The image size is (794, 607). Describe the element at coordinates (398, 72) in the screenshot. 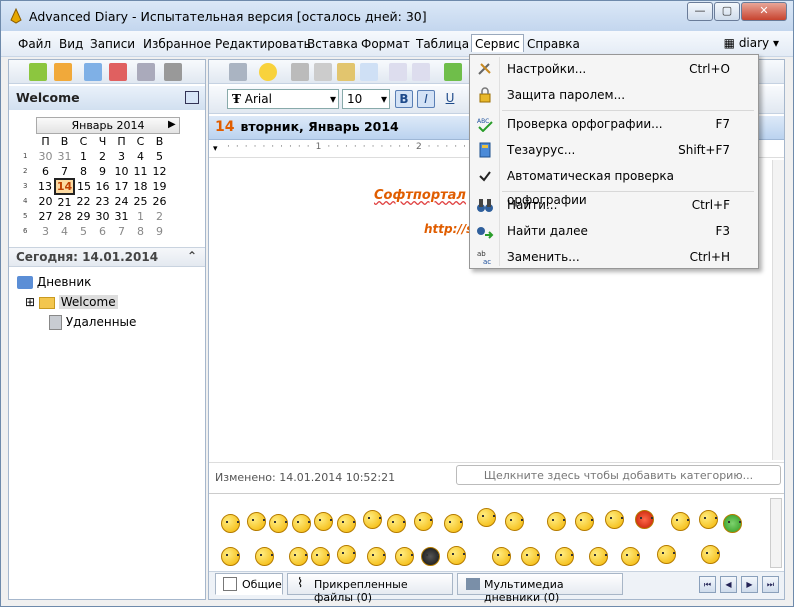

I see `undo-icon` at that location.